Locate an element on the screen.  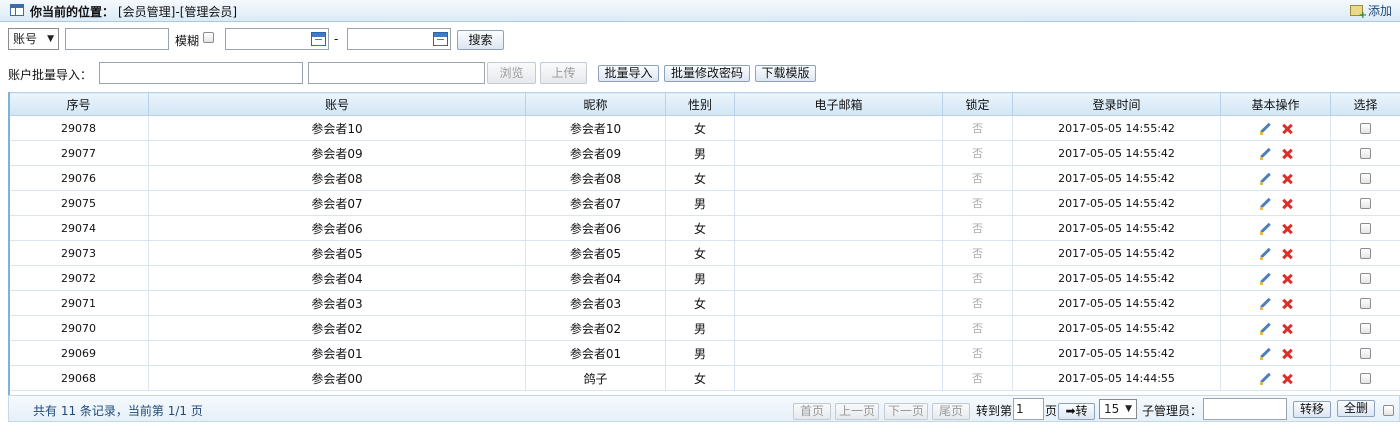
cell-account: 参会者09 is located at coordinates (337, 153).